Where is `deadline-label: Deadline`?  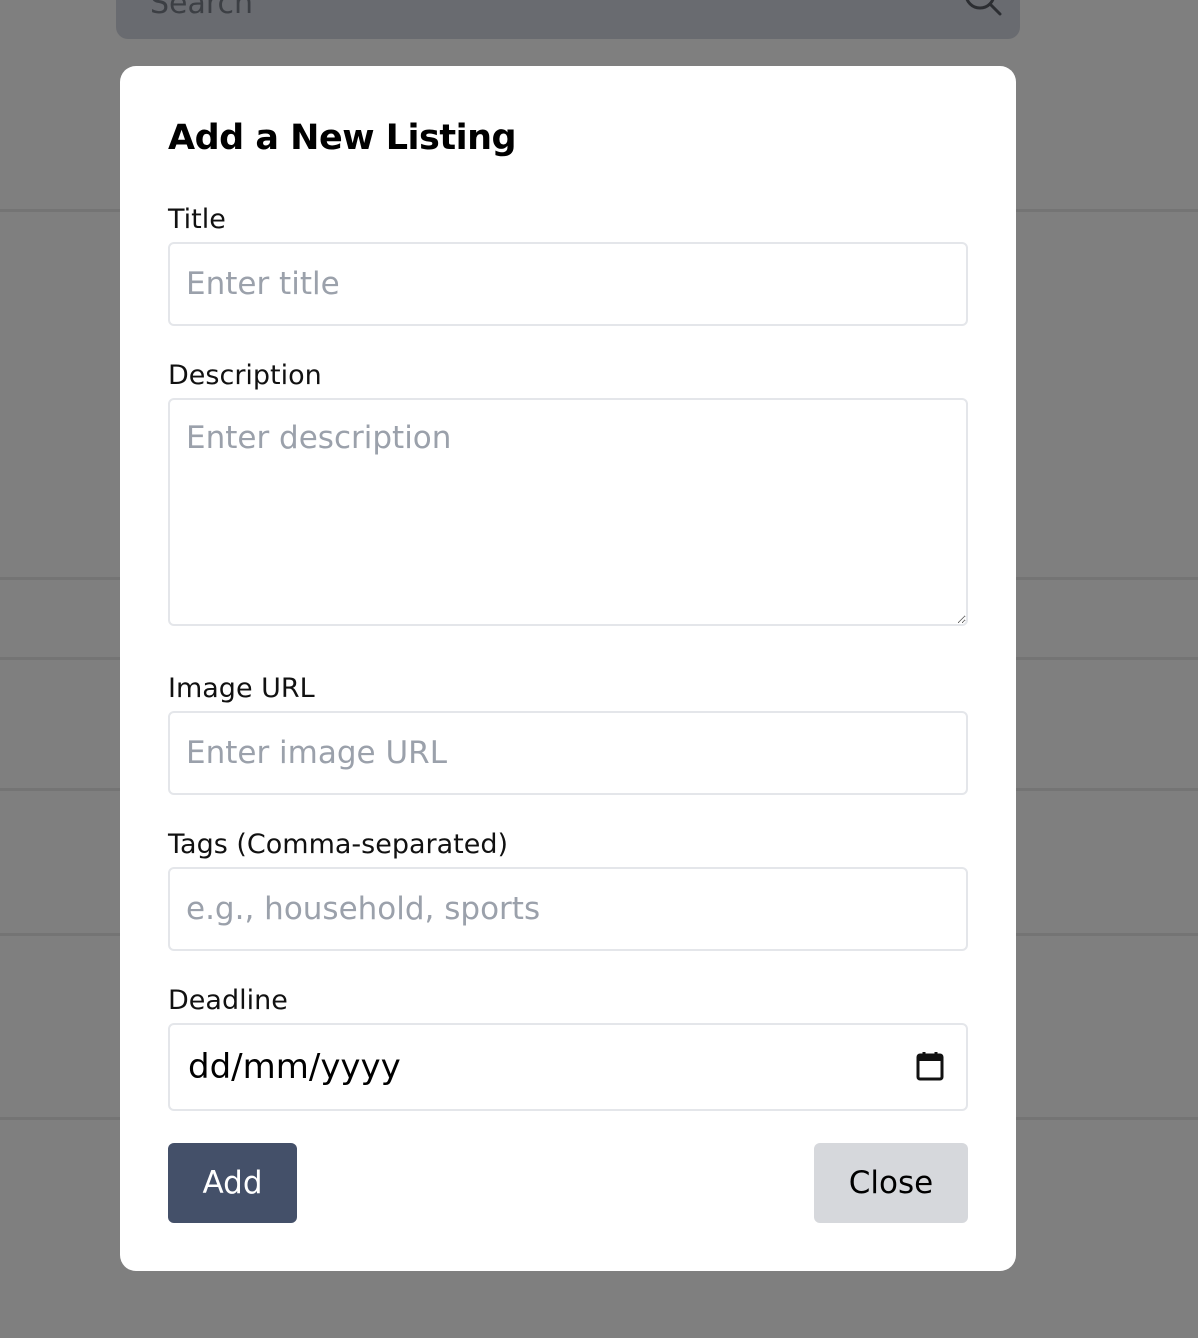 deadline-label: Deadline is located at coordinates (228, 1000).